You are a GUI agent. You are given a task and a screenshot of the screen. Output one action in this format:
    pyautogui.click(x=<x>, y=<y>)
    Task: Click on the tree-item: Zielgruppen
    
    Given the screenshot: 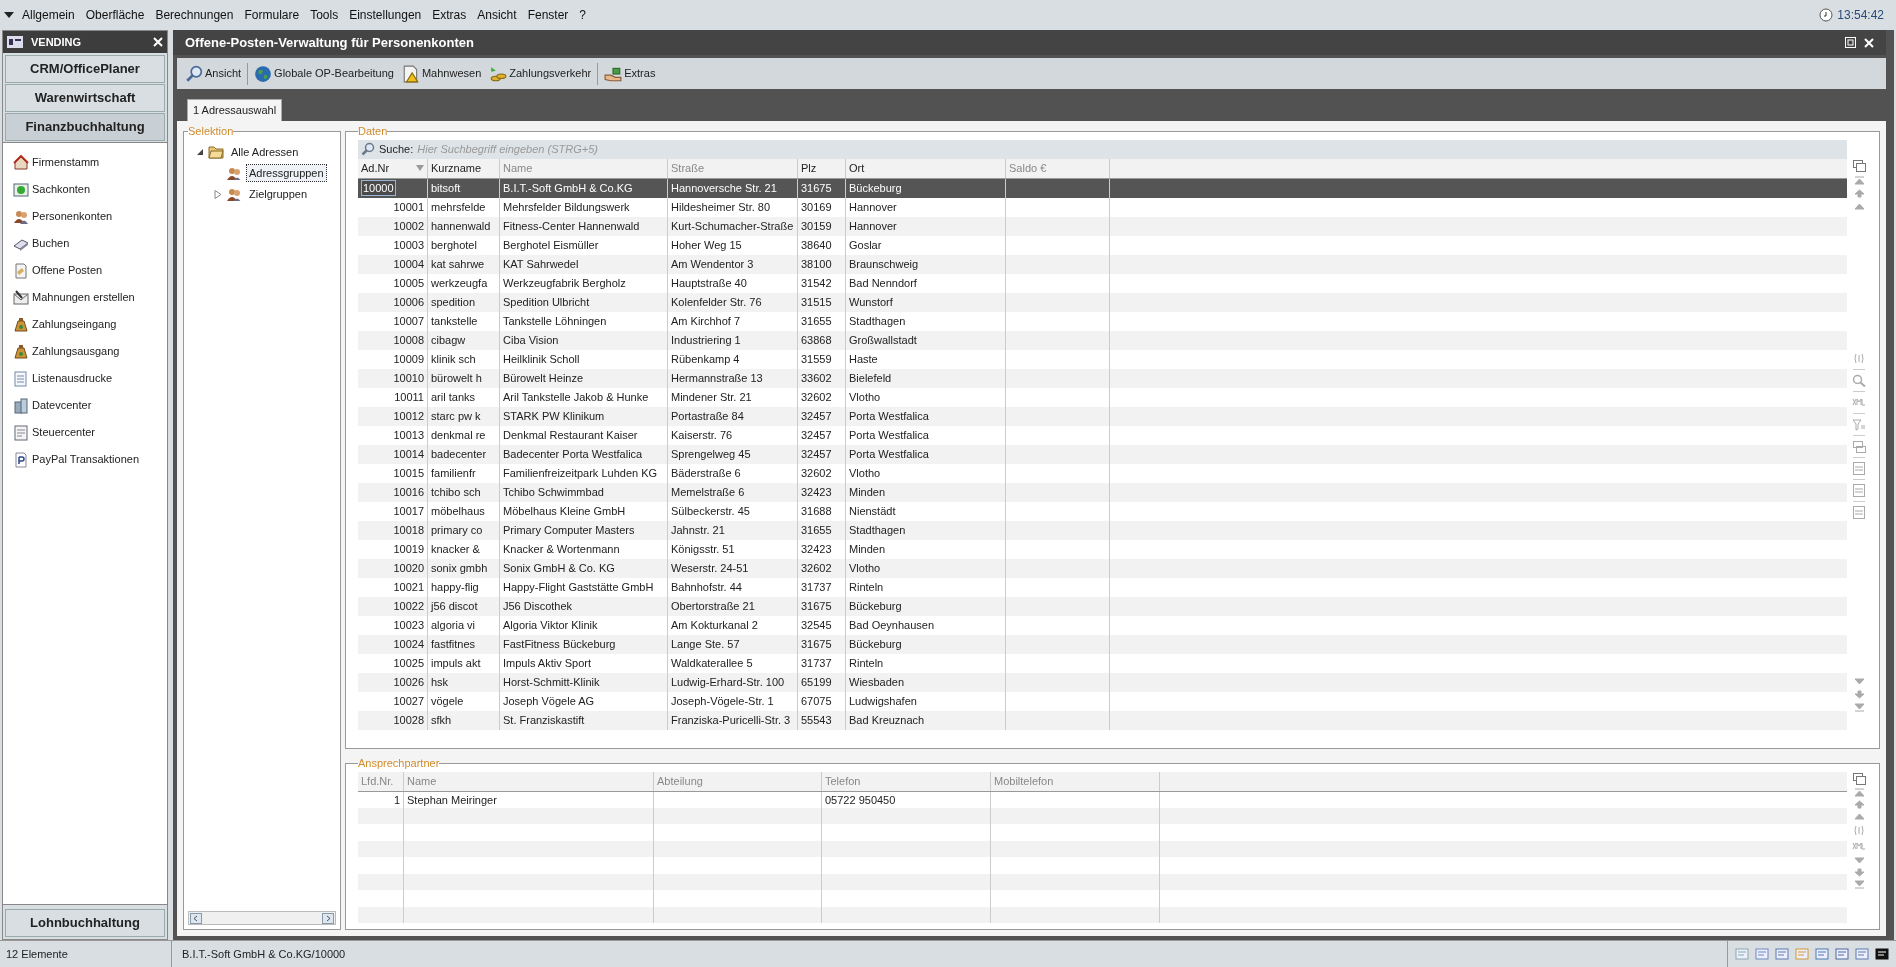 What is the action you would take?
    pyautogui.click(x=278, y=194)
    